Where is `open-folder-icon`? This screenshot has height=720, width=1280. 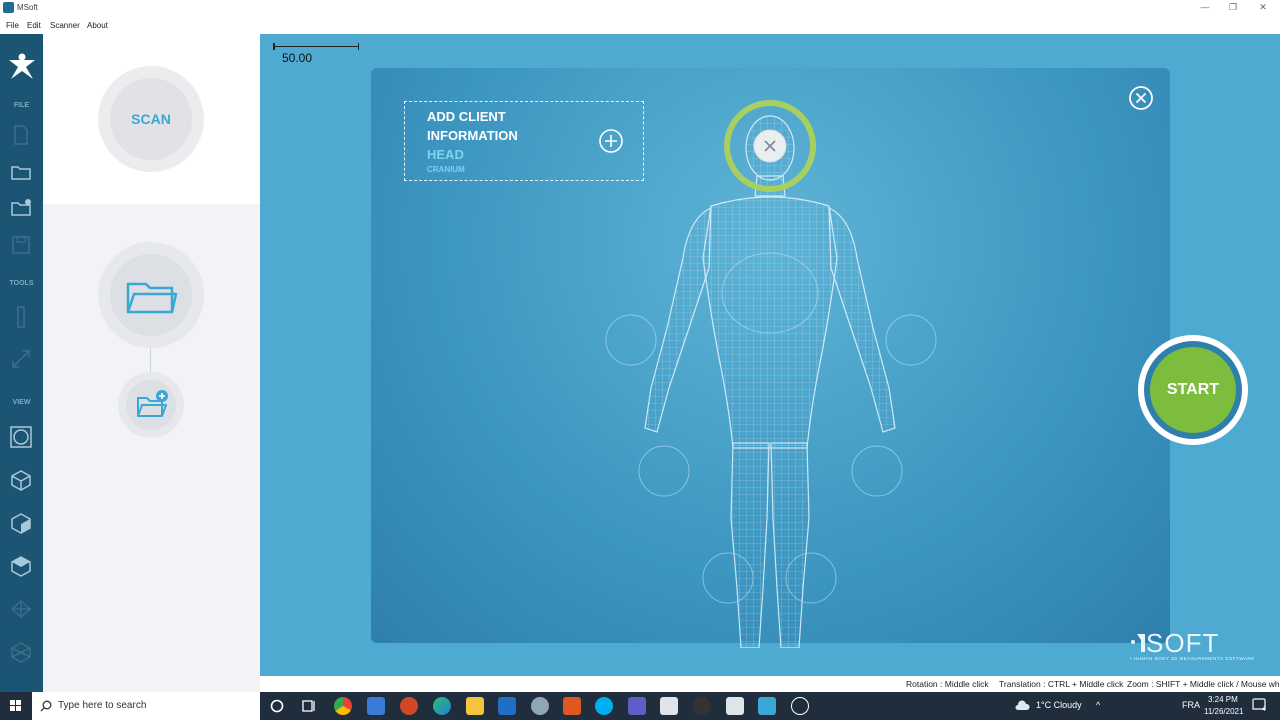 open-folder-icon is located at coordinates (21, 172).